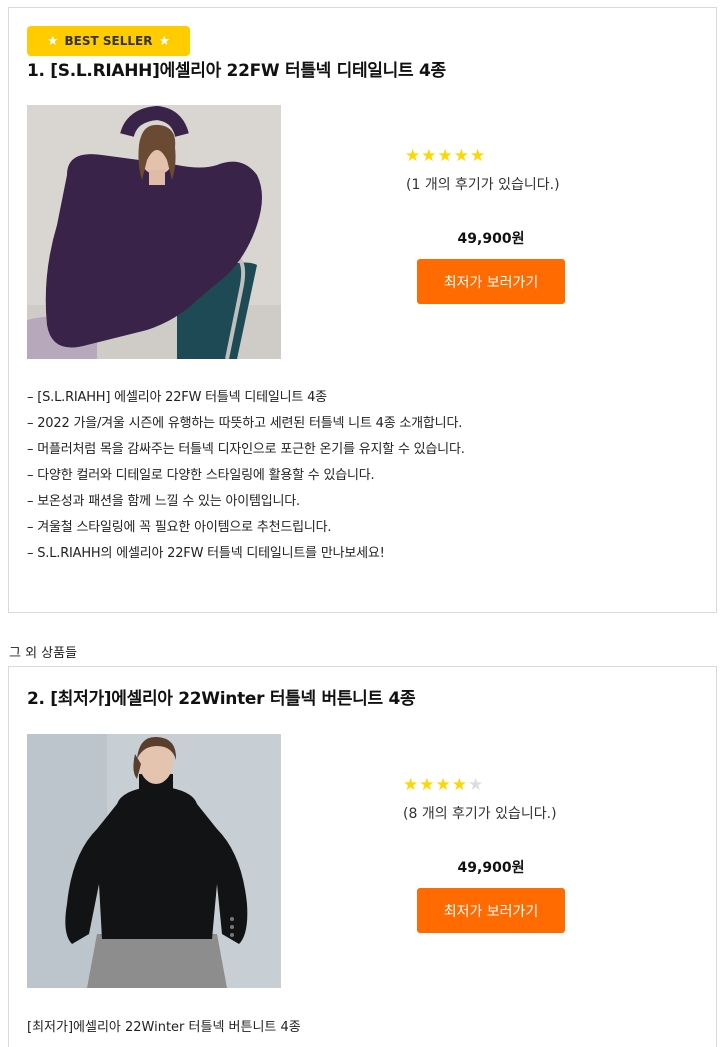 The height and width of the screenshot is (1047, 724). What do you see at coordinates (201, 475) in the screenshot?
I see `description-line: – 다양한 컬러와 디테일로 다양한 스타일링에 활용할 수 있습니다.` at bounding box center [201, 475].